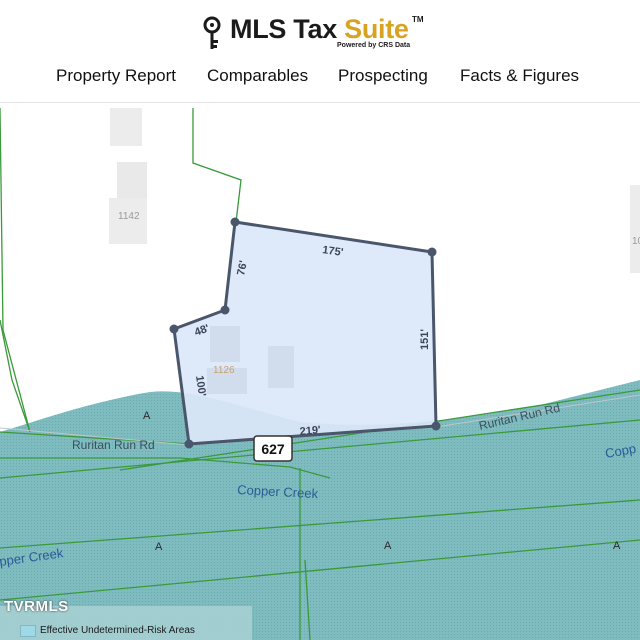 Image resolution: width=640 pixels, height=640 pixels. I want to click on mls-tax-suite-logo: MLS Tax Suite TM Powered by CRS Data, so click(323, 34).